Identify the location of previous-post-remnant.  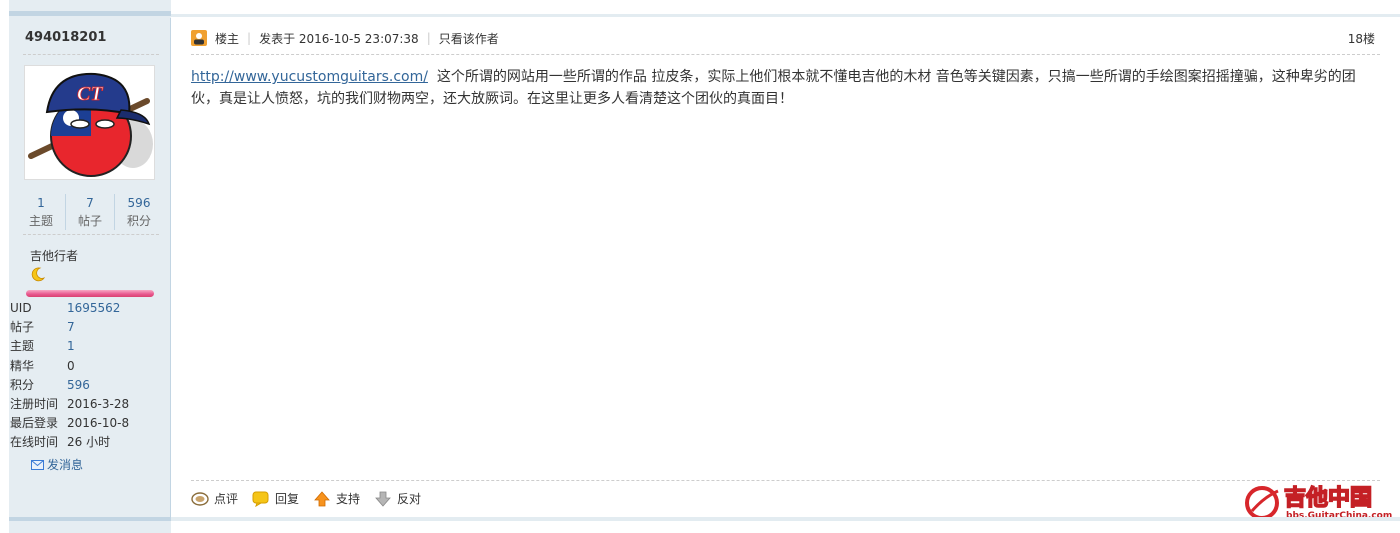
(700, 9).